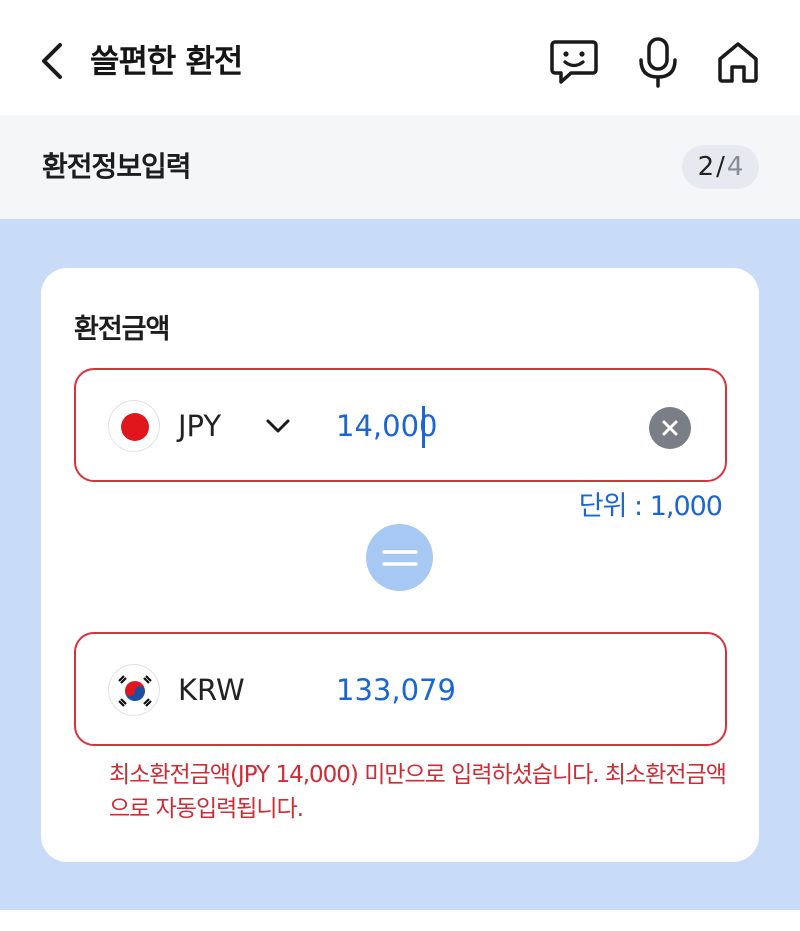 The width and height of the screenshot is (800, 931). Describe the element at coordinates (134, 690) in the screenshot. I see `korea-flag-icon` at that location.